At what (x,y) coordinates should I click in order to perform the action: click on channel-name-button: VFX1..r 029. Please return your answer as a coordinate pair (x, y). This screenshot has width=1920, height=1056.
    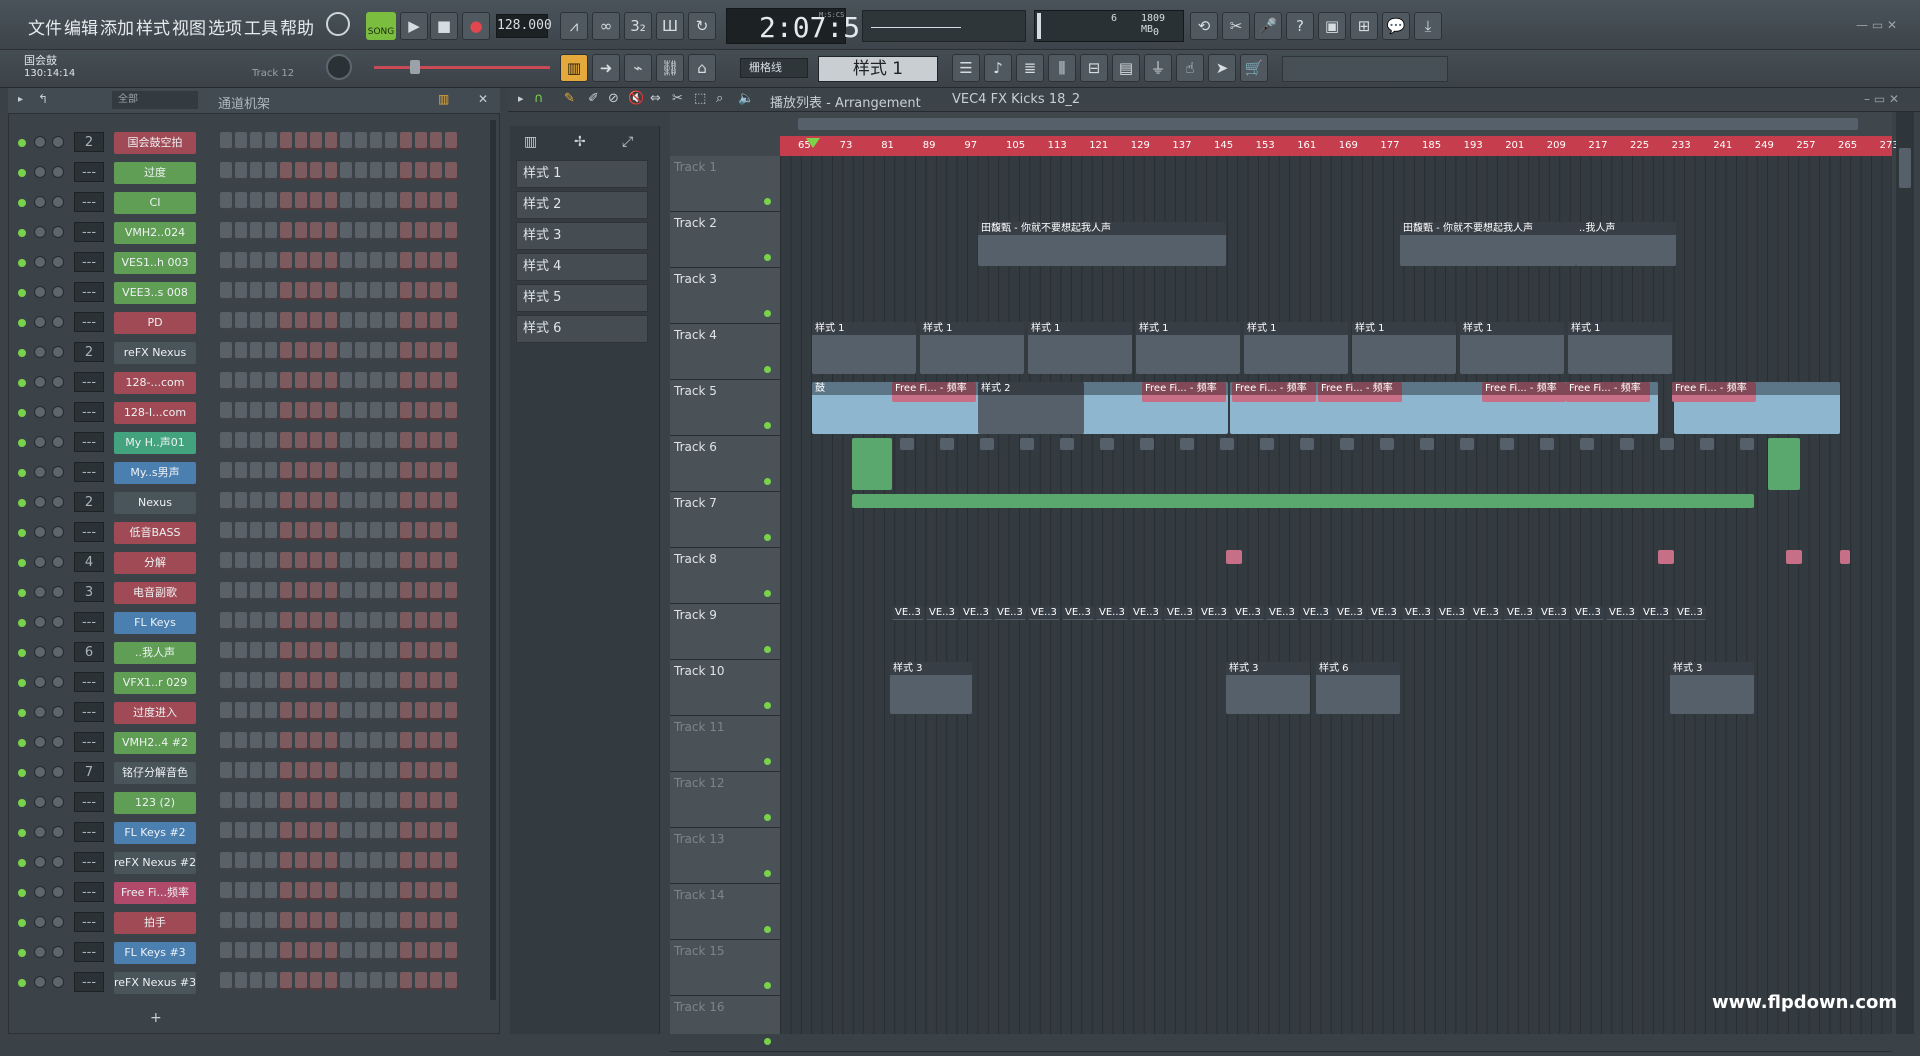
    Looking at the image, I should click on (155, 683).